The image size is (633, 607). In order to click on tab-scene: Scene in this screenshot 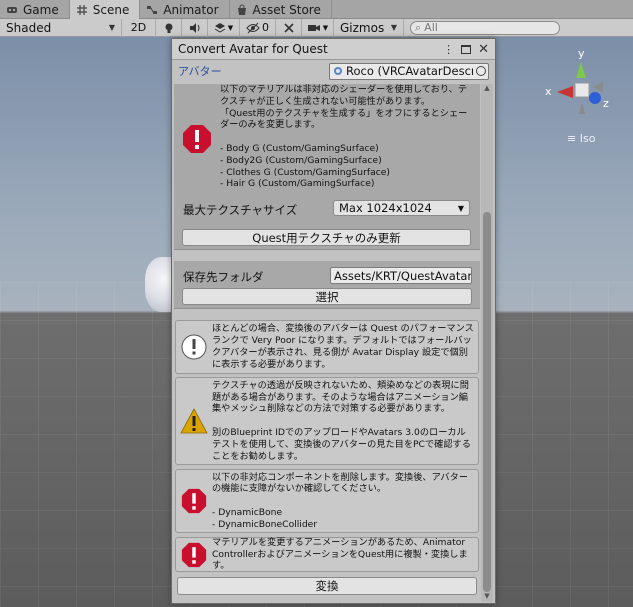, I will do `click(105, 9)`.